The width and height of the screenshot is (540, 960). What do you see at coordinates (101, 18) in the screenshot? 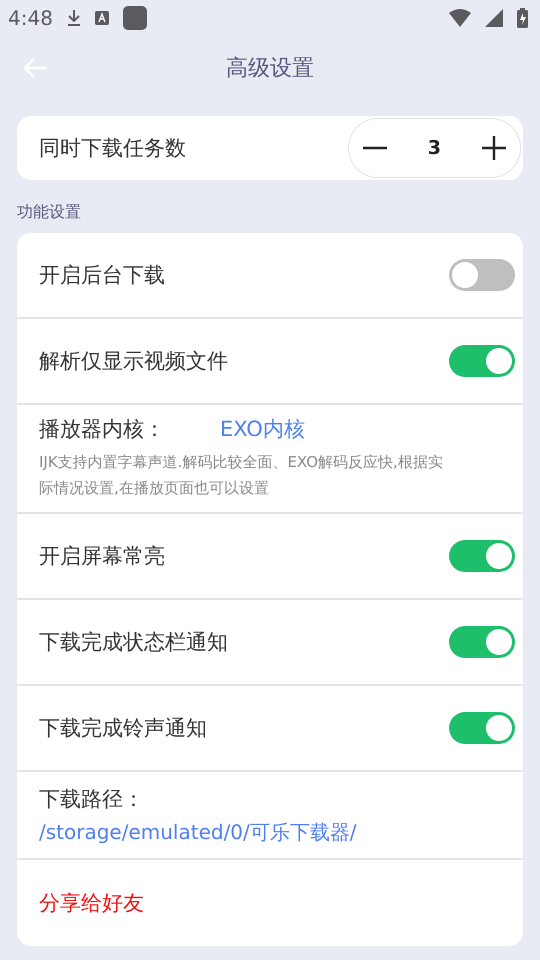
I see `notification-icon` at bounding box center [101, 18].